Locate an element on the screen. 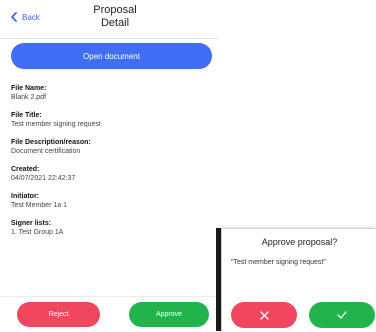 This screenshot has height=332, width=376. dialog-message: "Test member signing request" is located at coordinates (278, 262).